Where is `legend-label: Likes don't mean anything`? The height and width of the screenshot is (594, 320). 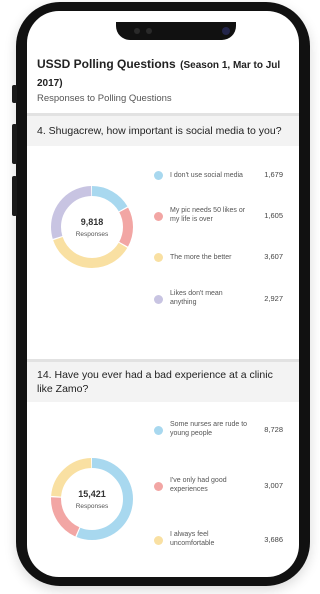
legend-label: Likes don't mean anything is located at coordinates (196, 298).